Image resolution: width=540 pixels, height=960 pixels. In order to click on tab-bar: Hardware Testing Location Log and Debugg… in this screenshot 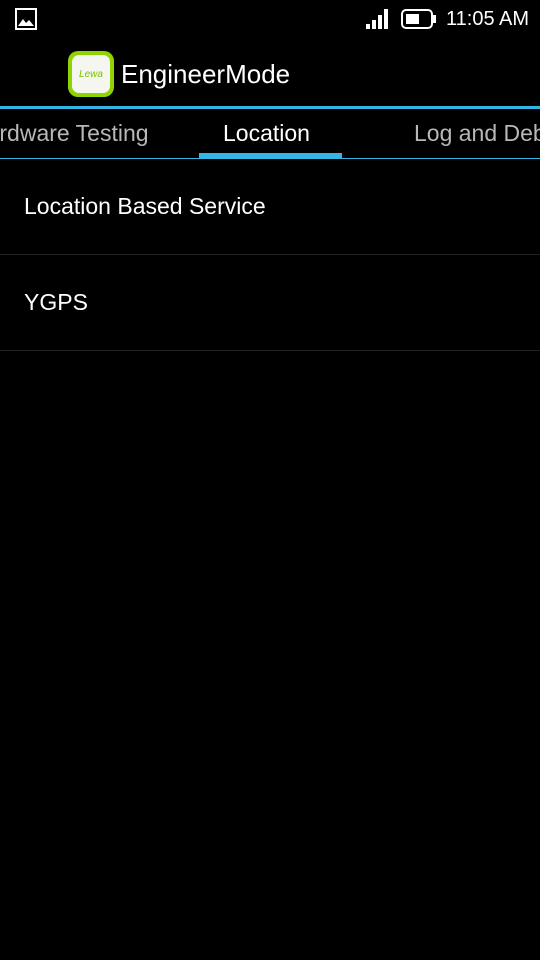, I will do `click(270, 132)`.